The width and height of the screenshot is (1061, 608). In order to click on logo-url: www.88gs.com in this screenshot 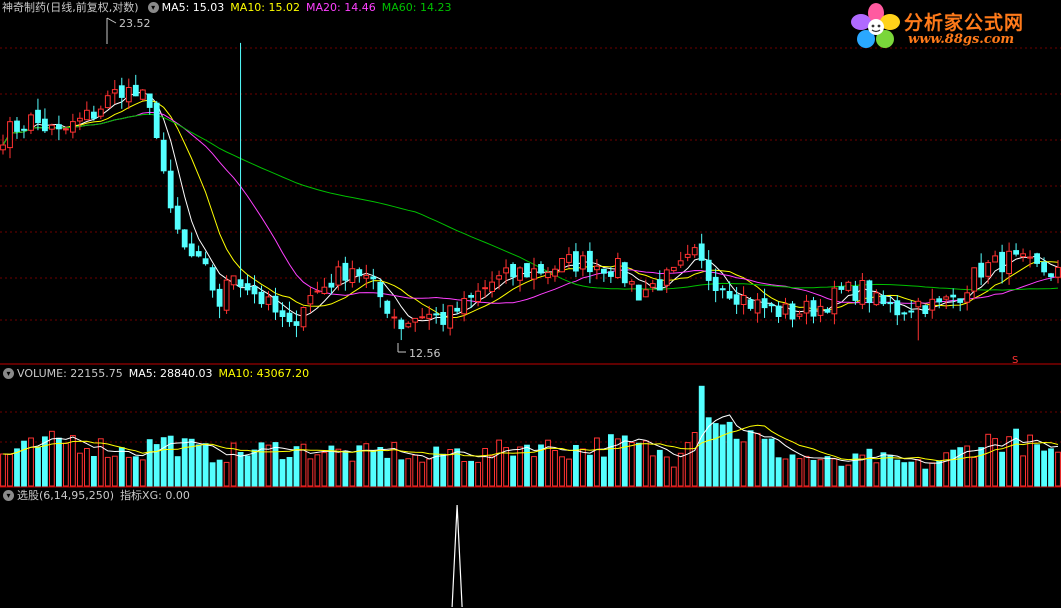, I will do `click(961, 39)`.